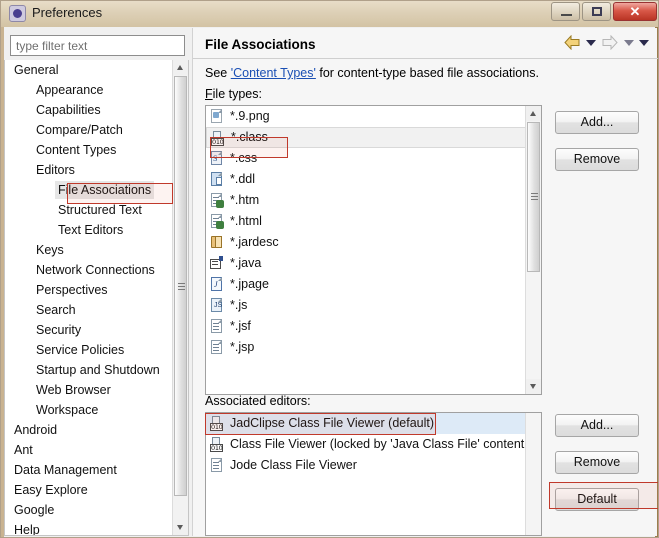  What do you see at coordinates (90, 230) in the screenshot?
I see `sidebar-item-text-editors: Text Editors` at bounding box center [90, 230].